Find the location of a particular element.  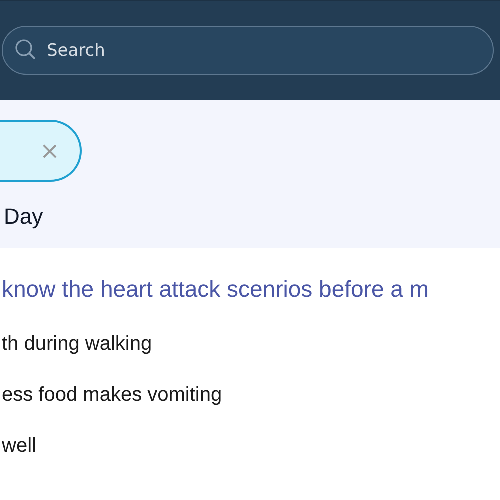

search-field: Search is located at coordinates (248, 50).